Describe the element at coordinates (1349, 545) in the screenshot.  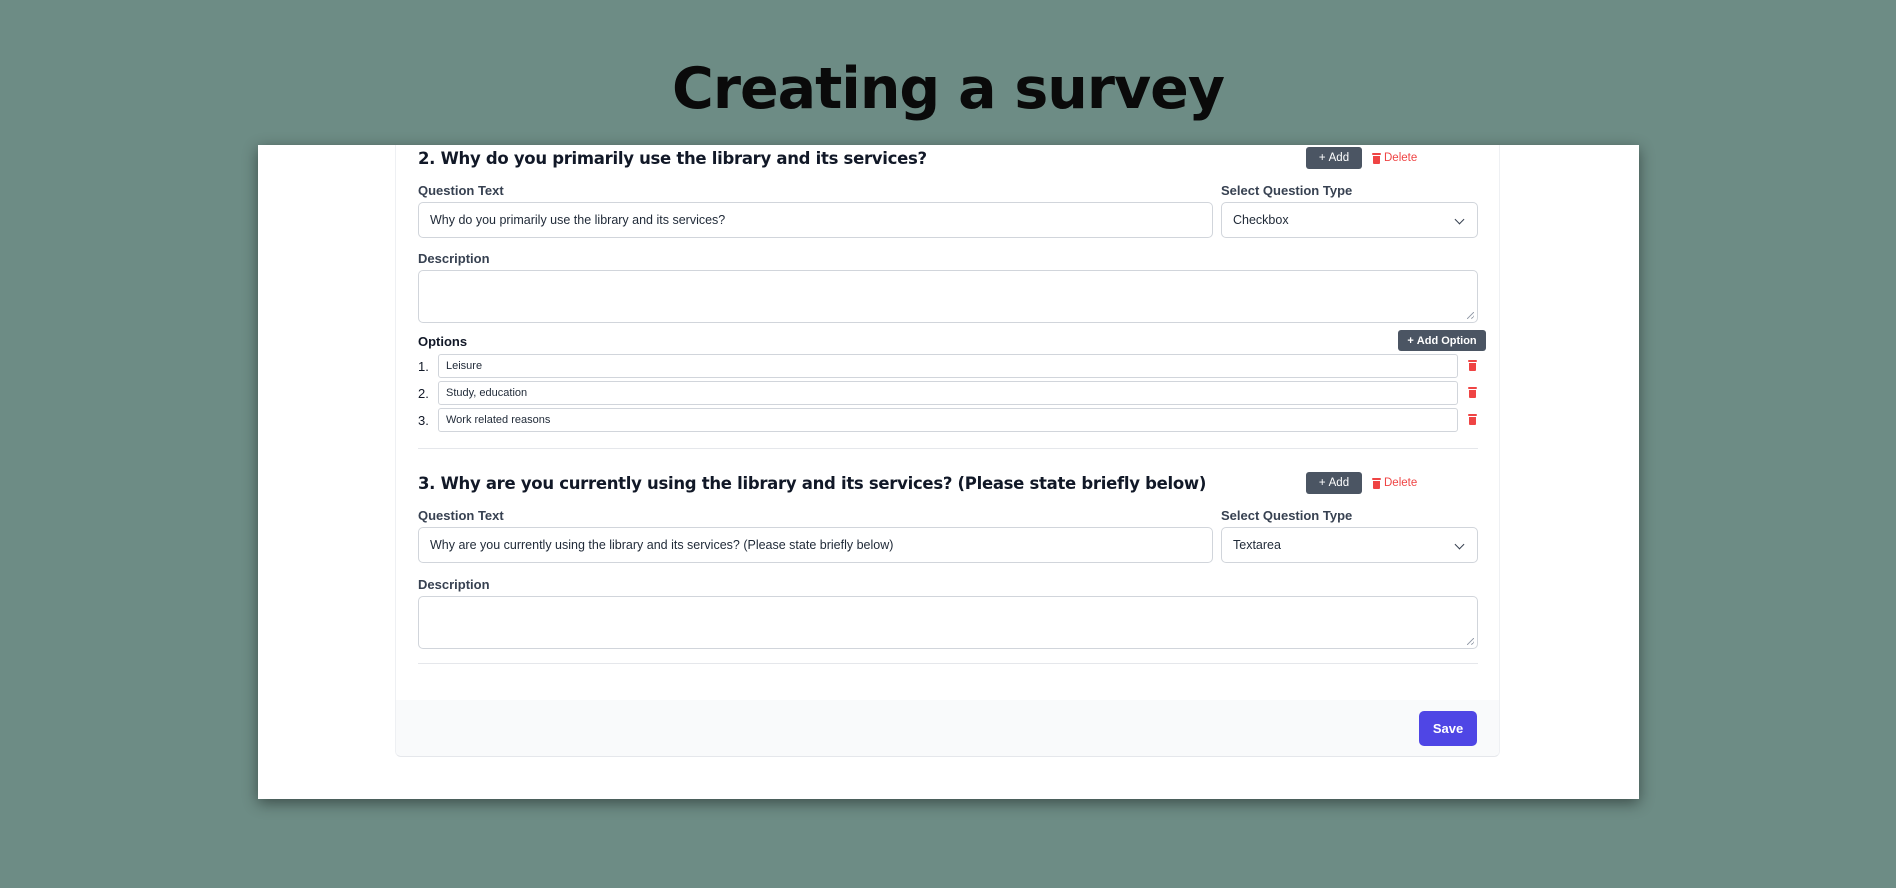
I see `question-type-select: Textarea` at that location.